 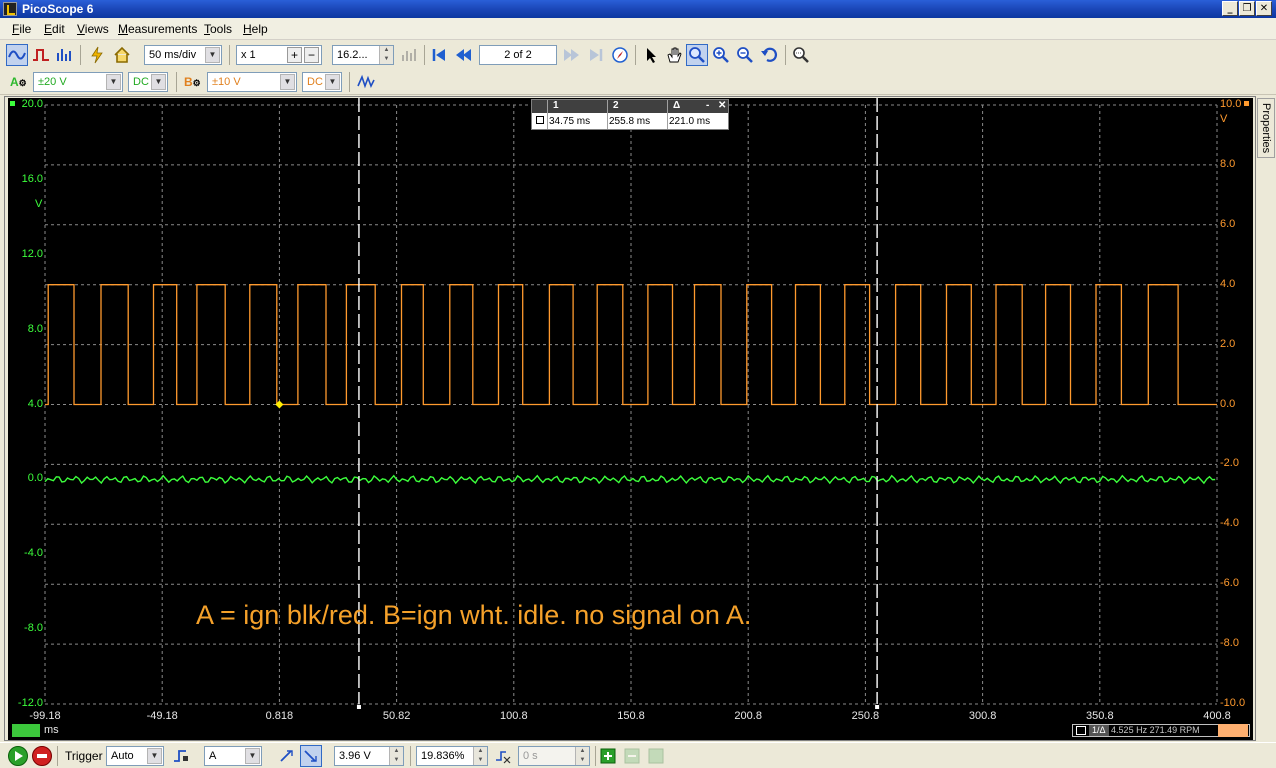 I want to click on channel-a-scale-handle, so click(x=12, y=103).